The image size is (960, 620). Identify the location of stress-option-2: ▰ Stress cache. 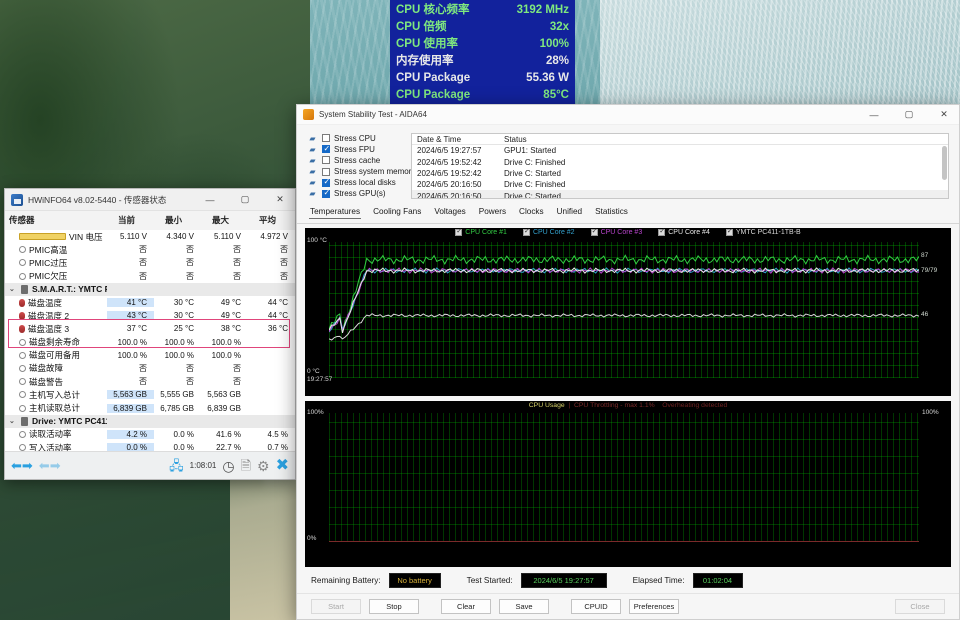
(355, 160).